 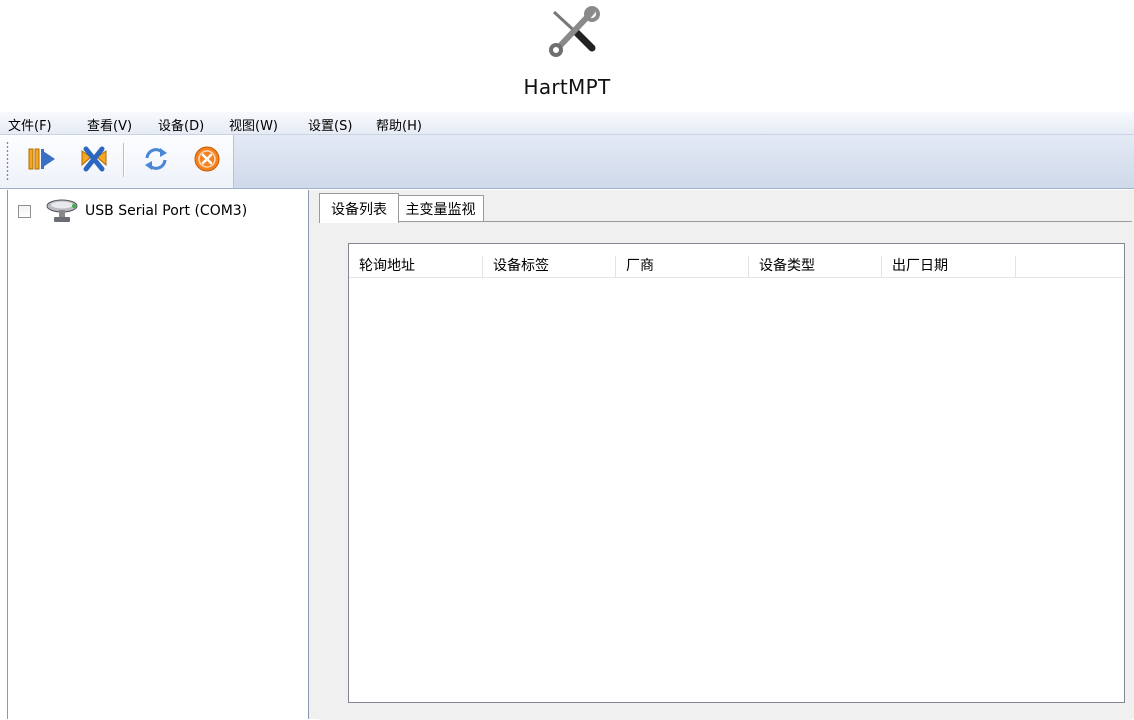 I want to click on stop-icon, so click(x=207, y=159).